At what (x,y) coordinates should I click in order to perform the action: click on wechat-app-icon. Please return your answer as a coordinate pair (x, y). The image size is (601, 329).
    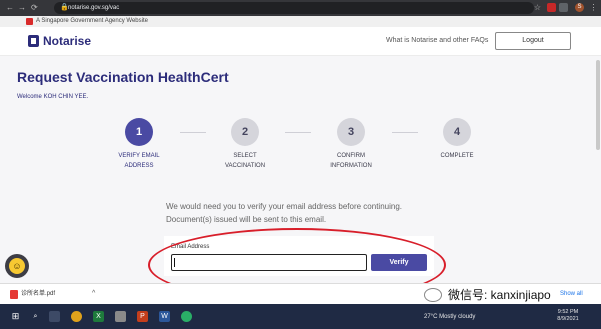
    Looking at the image, I should click on (186, 316).